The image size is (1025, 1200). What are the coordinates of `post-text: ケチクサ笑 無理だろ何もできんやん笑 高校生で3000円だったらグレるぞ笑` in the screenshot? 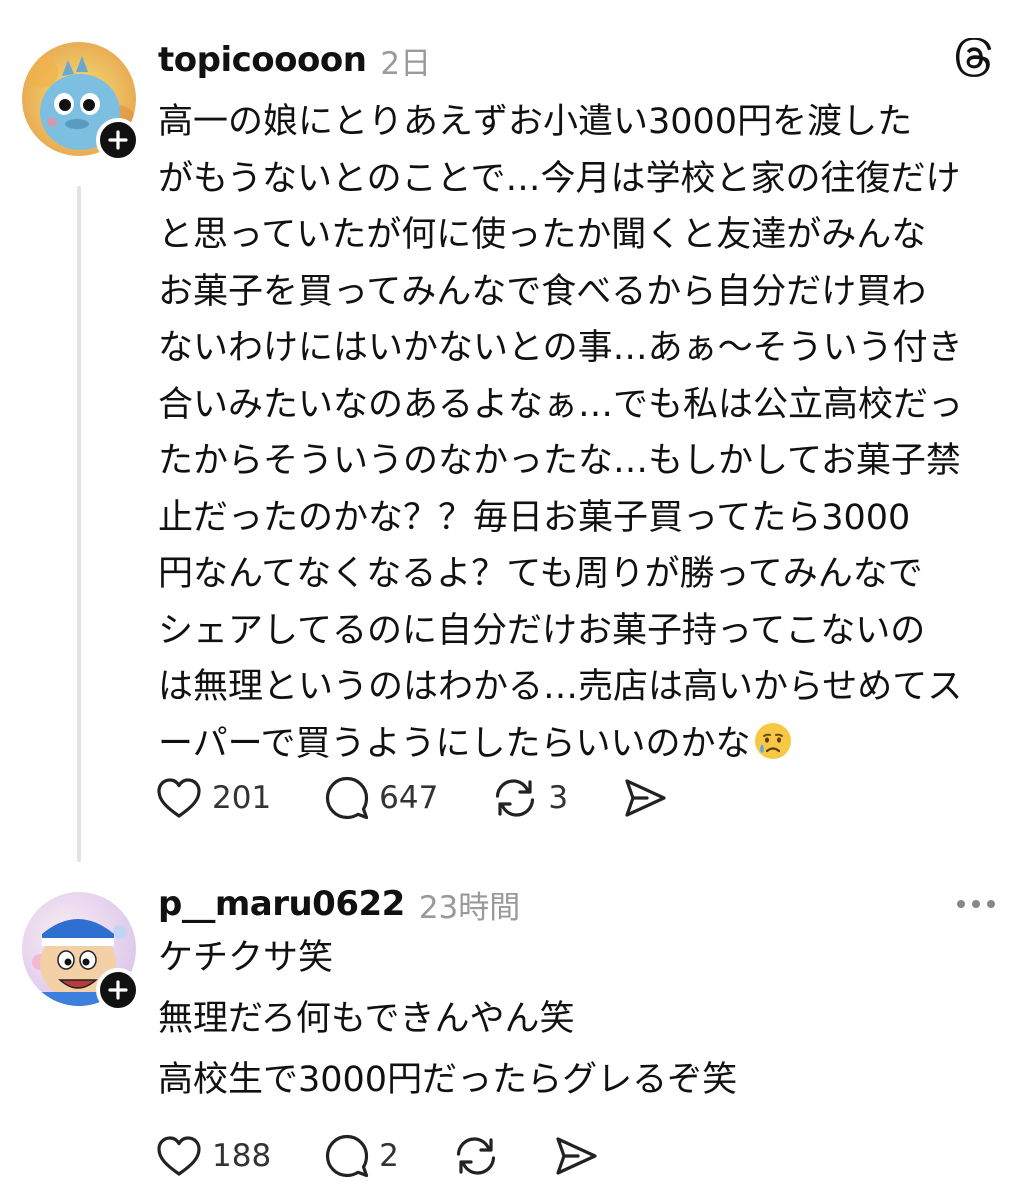 It's located at (576, 1019).